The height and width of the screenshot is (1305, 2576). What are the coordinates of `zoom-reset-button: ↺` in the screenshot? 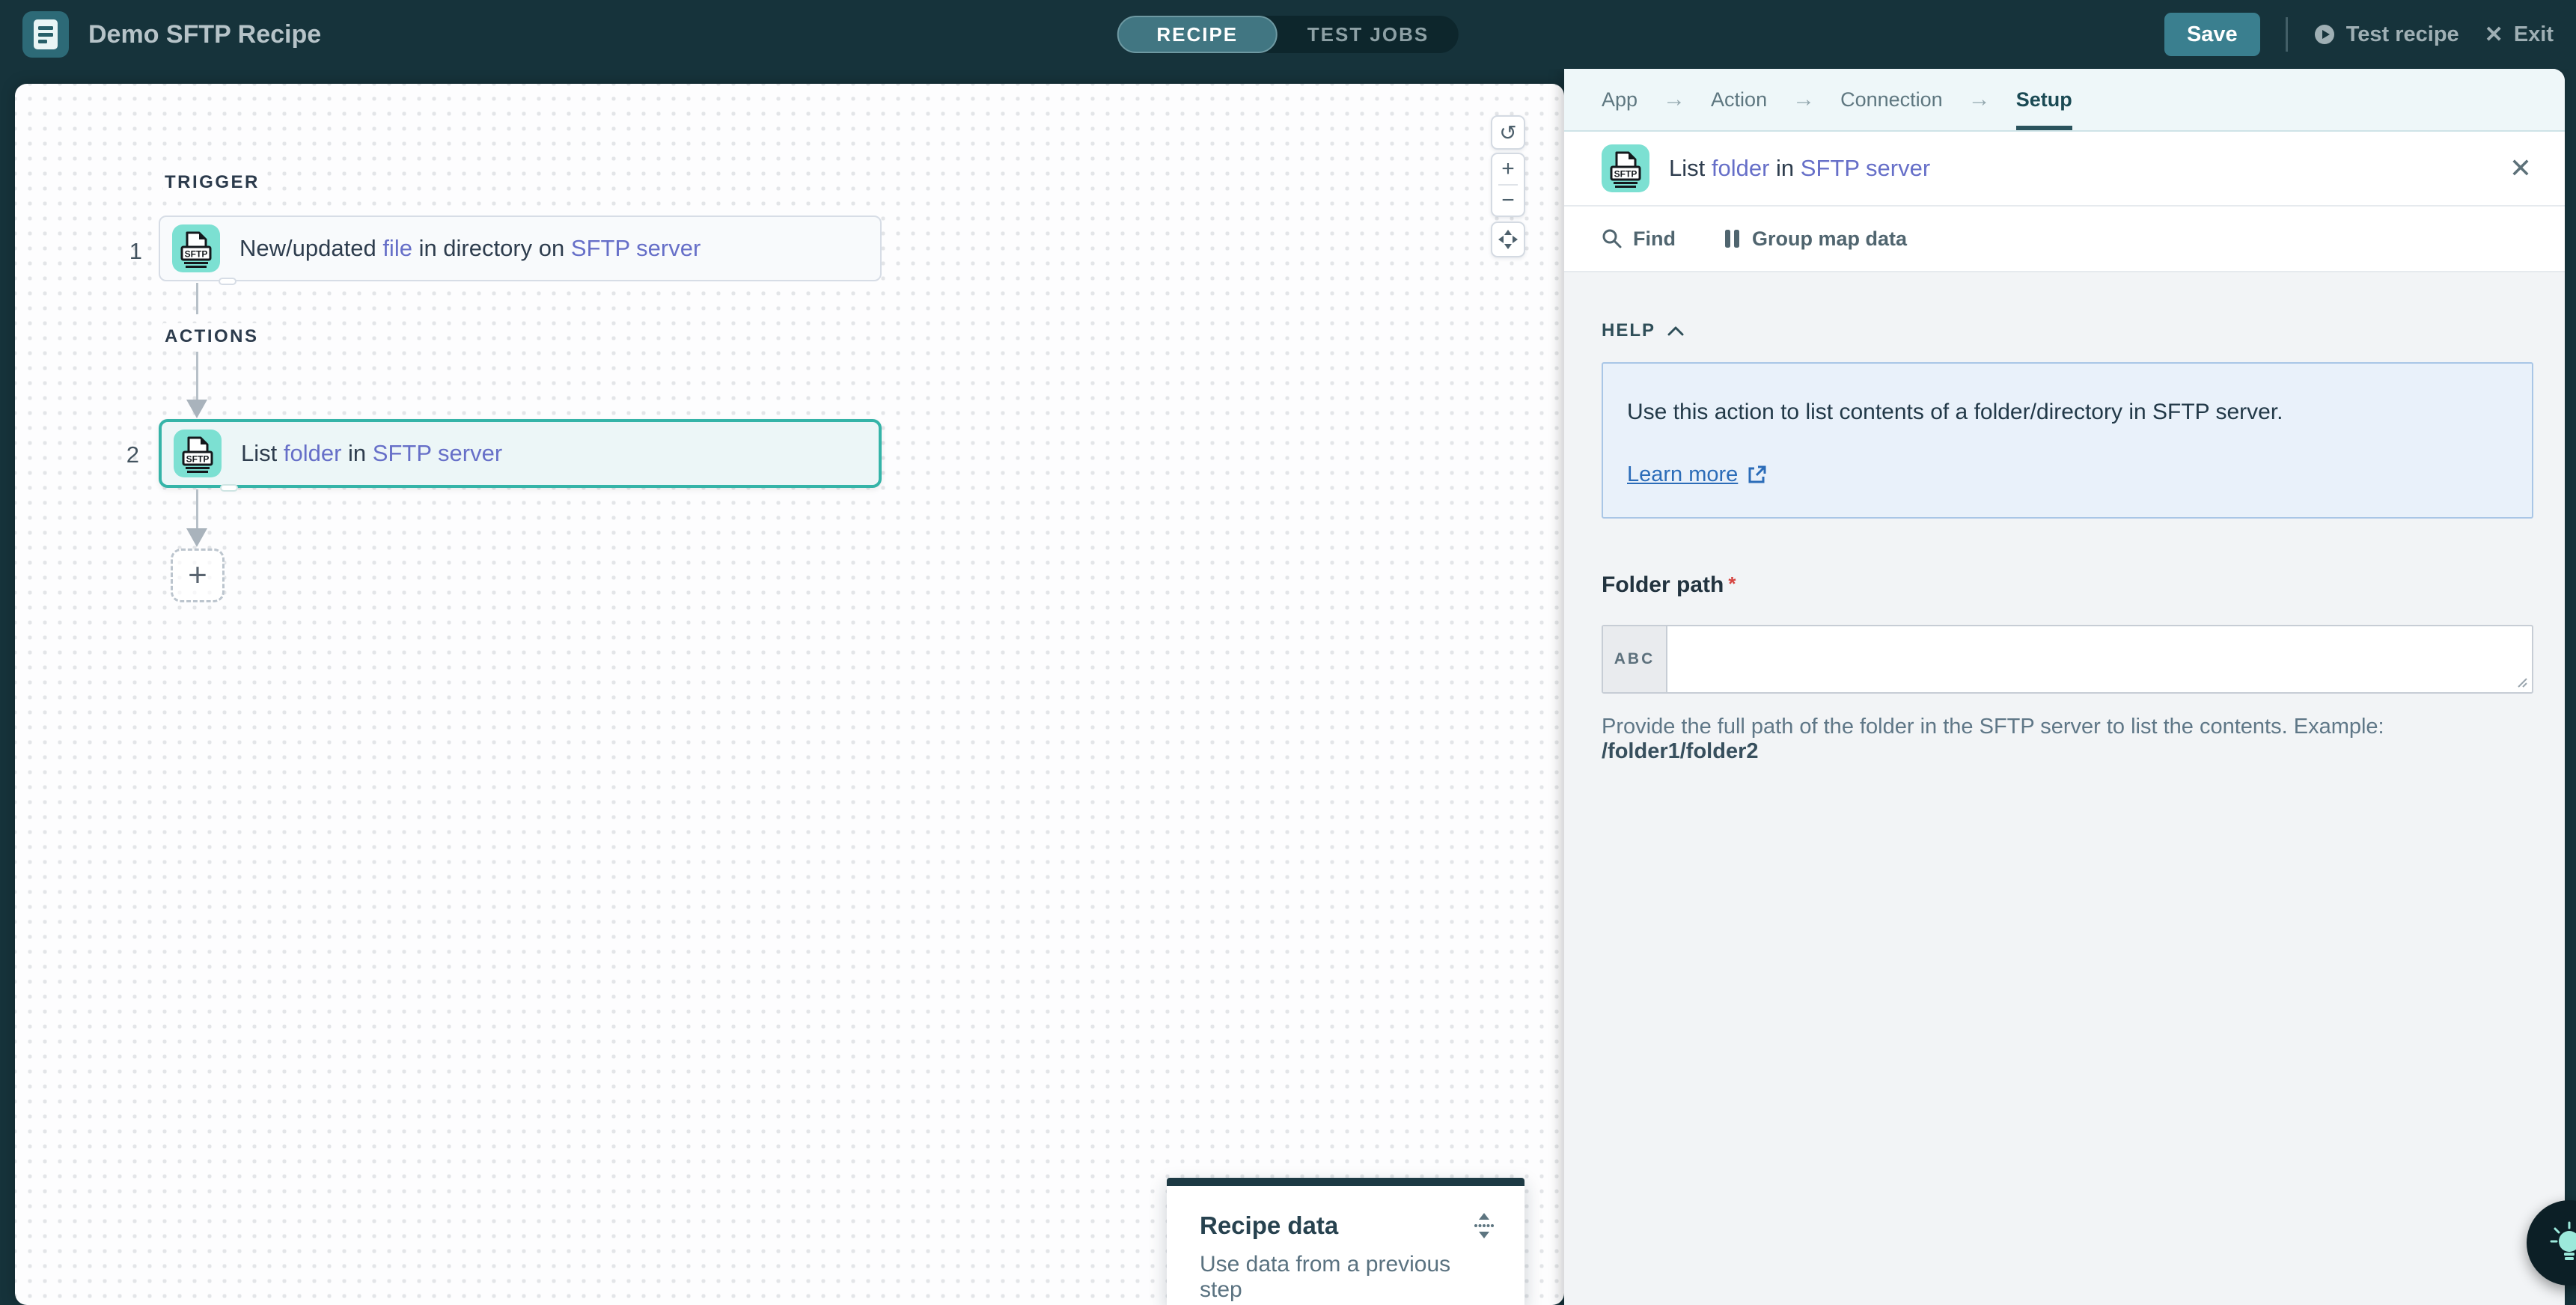 It's located at (1508, 132).